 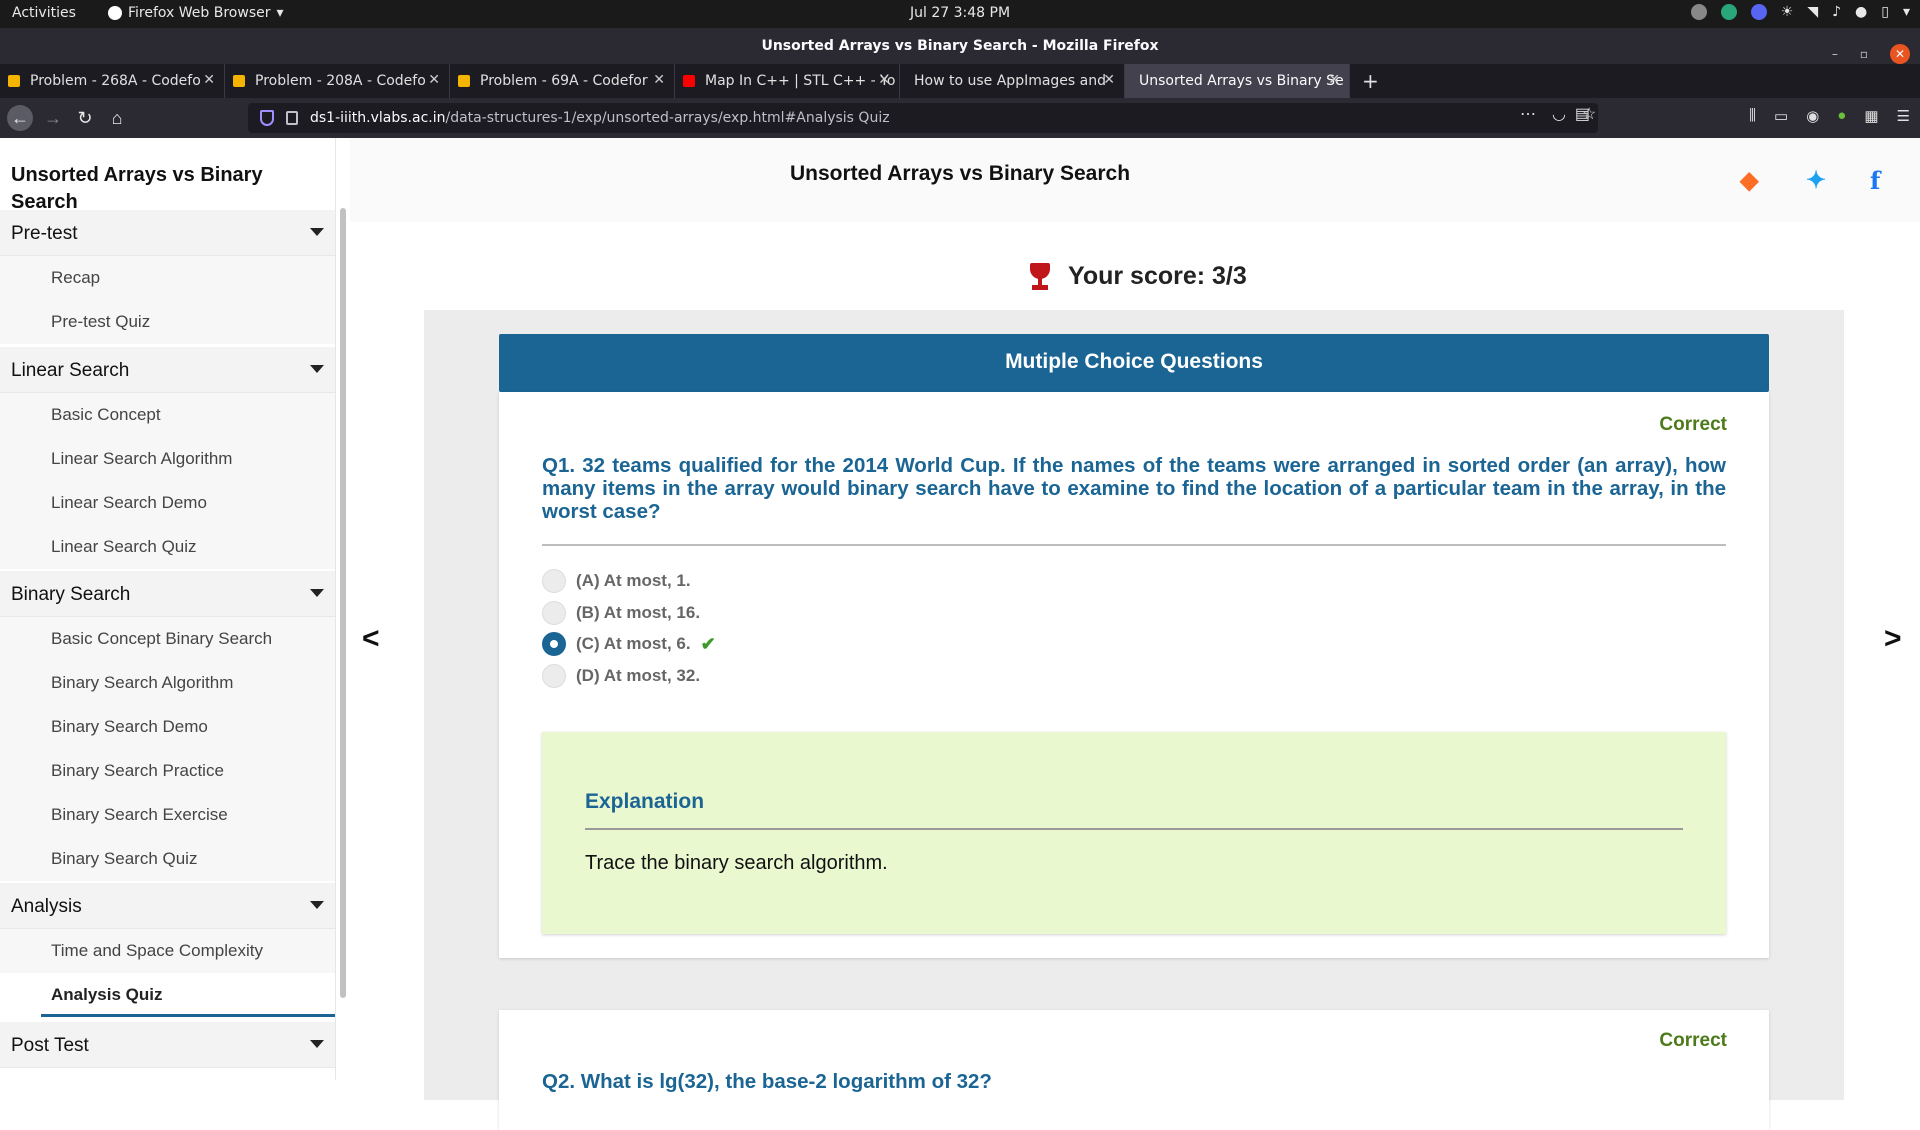 What do you see at coordinates (20, 118) in the screenshot?
I see `back-button: ←` at bounding box center [20, 118].